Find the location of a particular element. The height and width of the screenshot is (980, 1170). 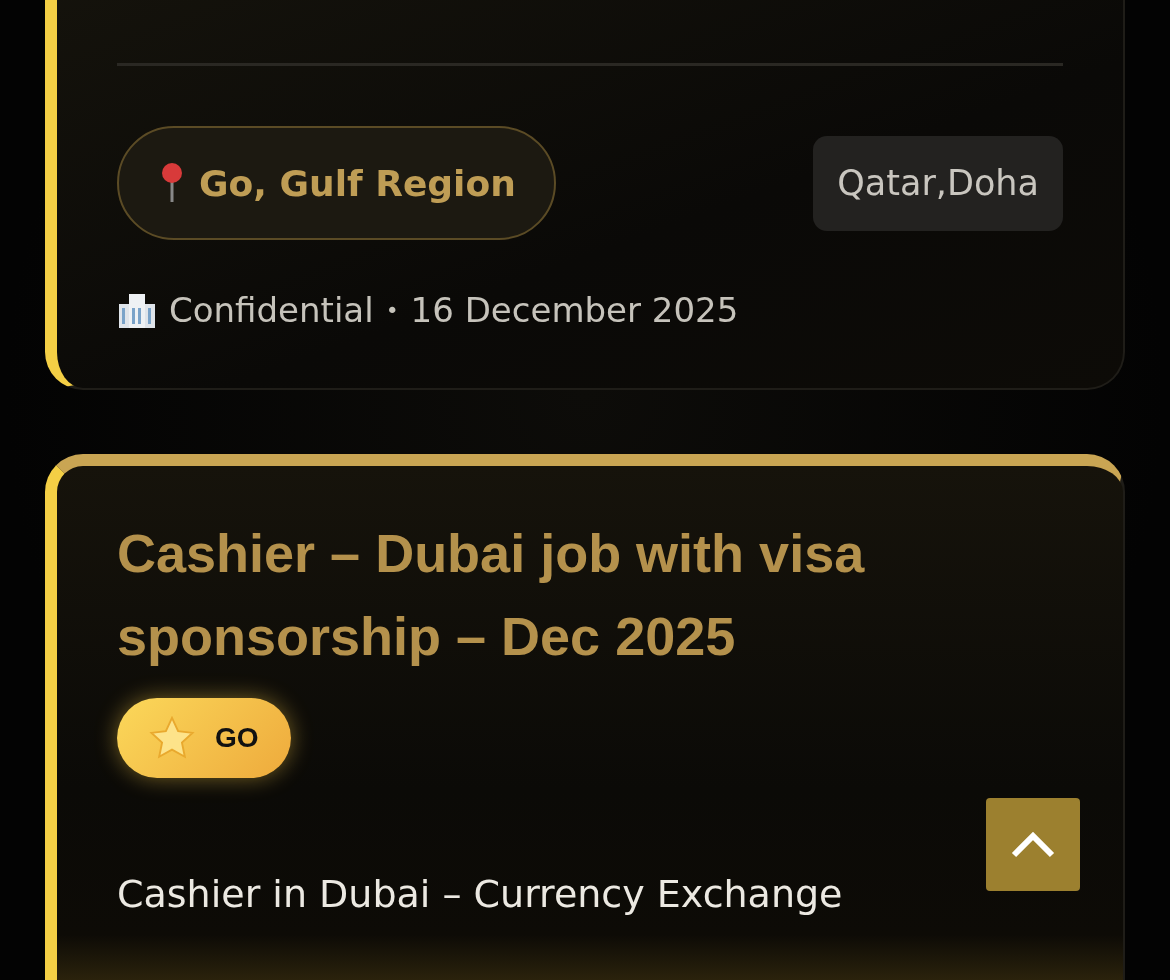

star-icon is located at coordinates (172, 738).